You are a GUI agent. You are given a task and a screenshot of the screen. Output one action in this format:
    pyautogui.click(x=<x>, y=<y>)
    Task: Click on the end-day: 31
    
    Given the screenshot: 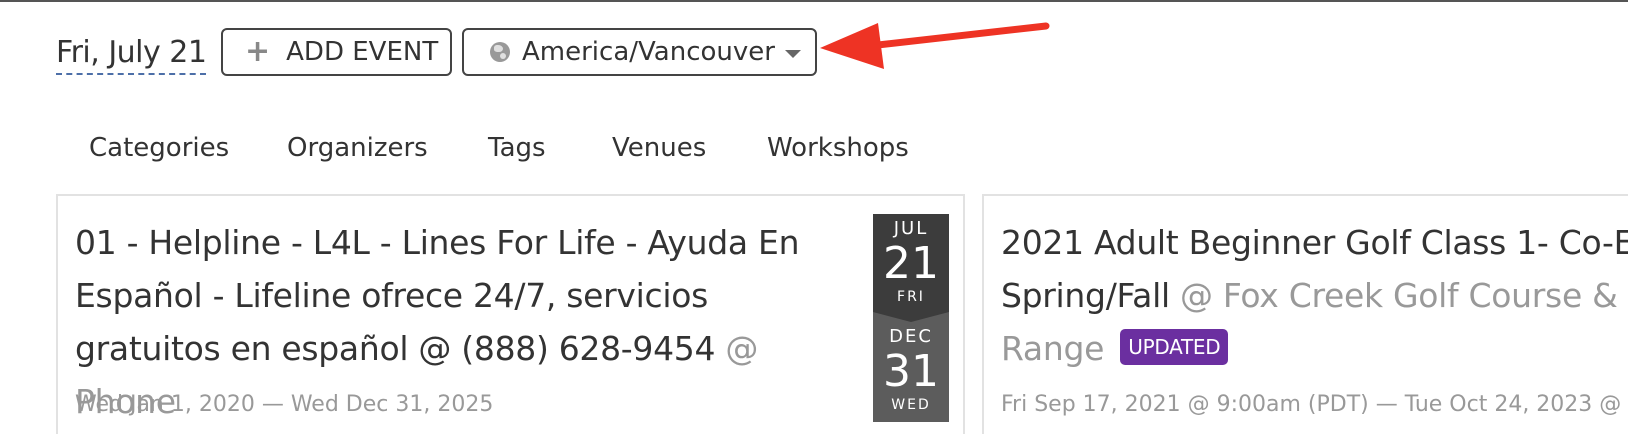 What is the action you would take?
    pyautogui.click(x=911, y=371)
    